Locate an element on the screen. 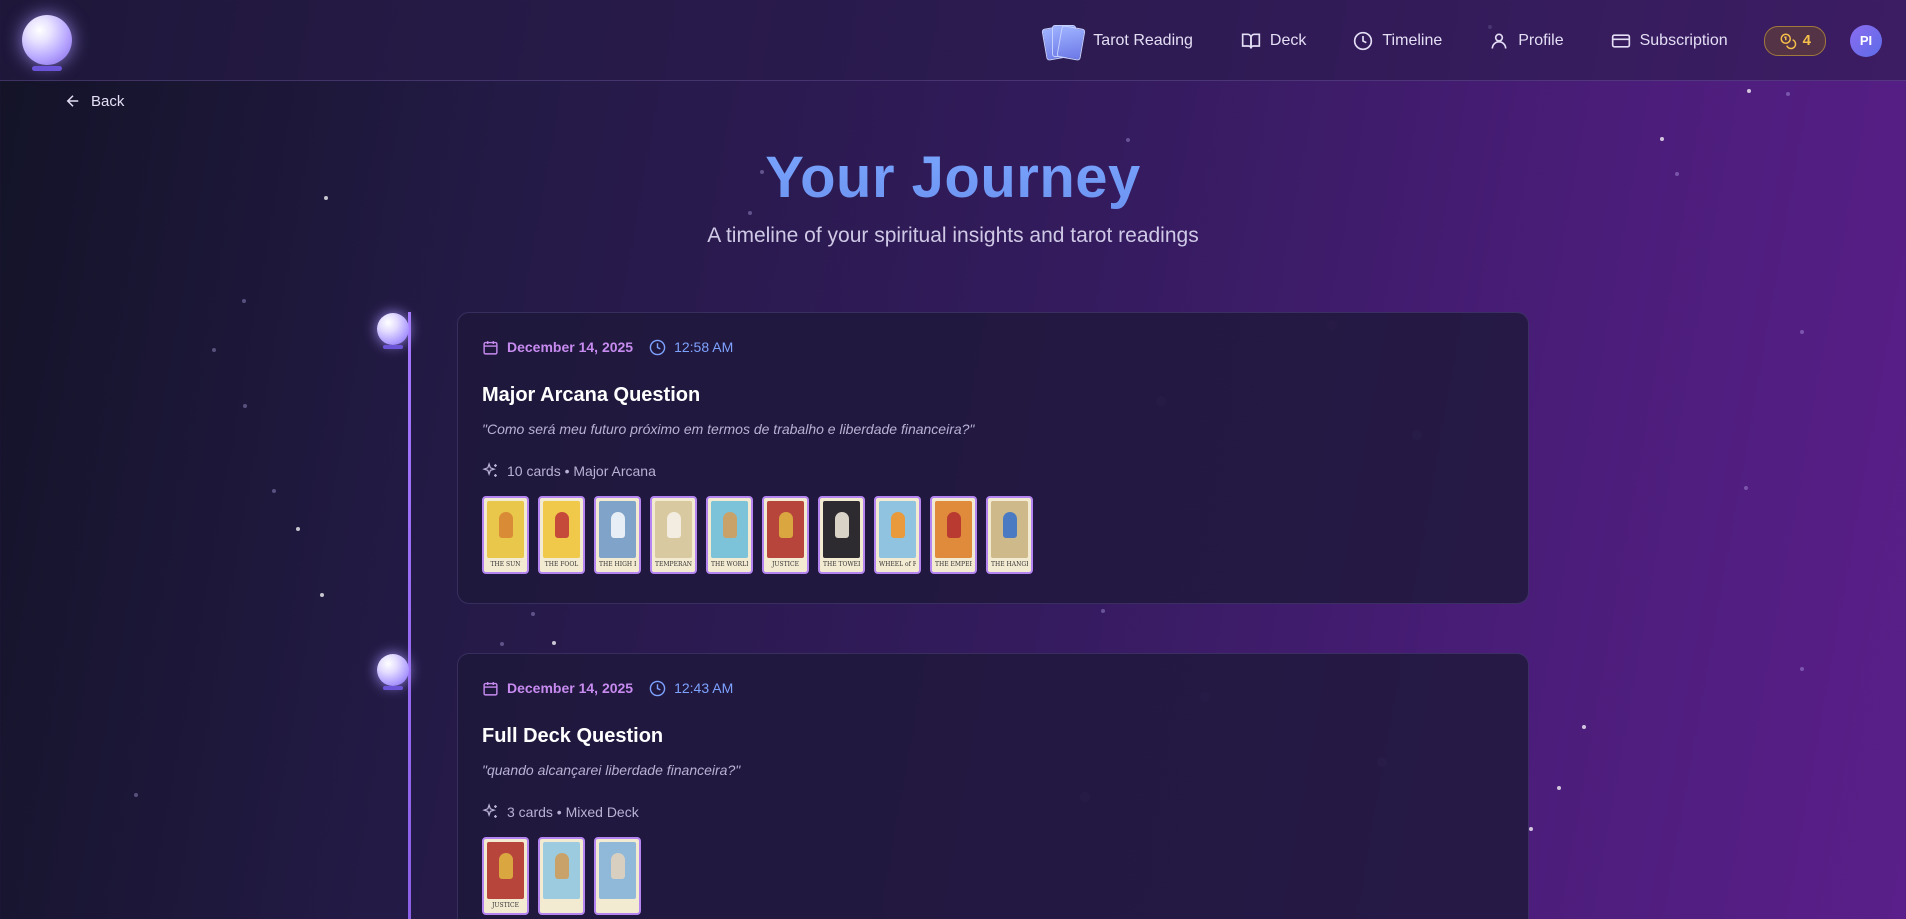 The width and height of the screenshot is (1906, 919). nav-label: Deck is located at coordinates (1288, 40).